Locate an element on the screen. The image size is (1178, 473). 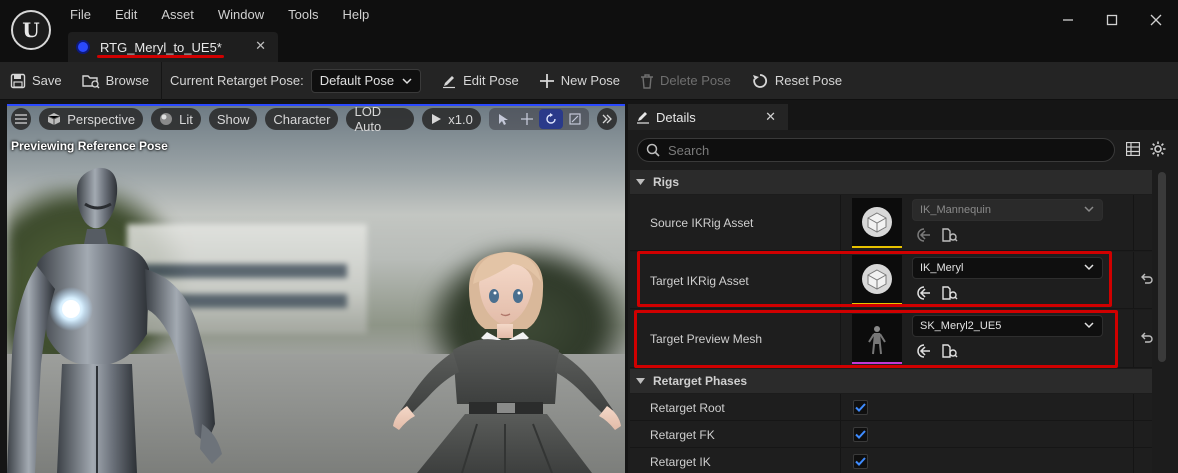
translate-tool-button is located at coordinates (527, 119).